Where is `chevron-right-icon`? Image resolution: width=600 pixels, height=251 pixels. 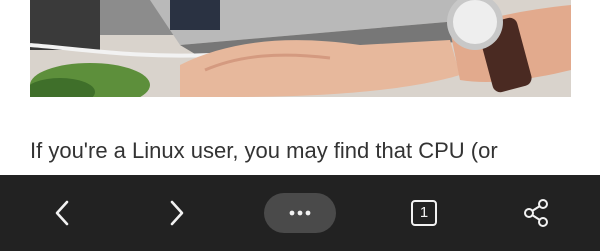
chevron-right-icon is located at coordinates (177, 213).